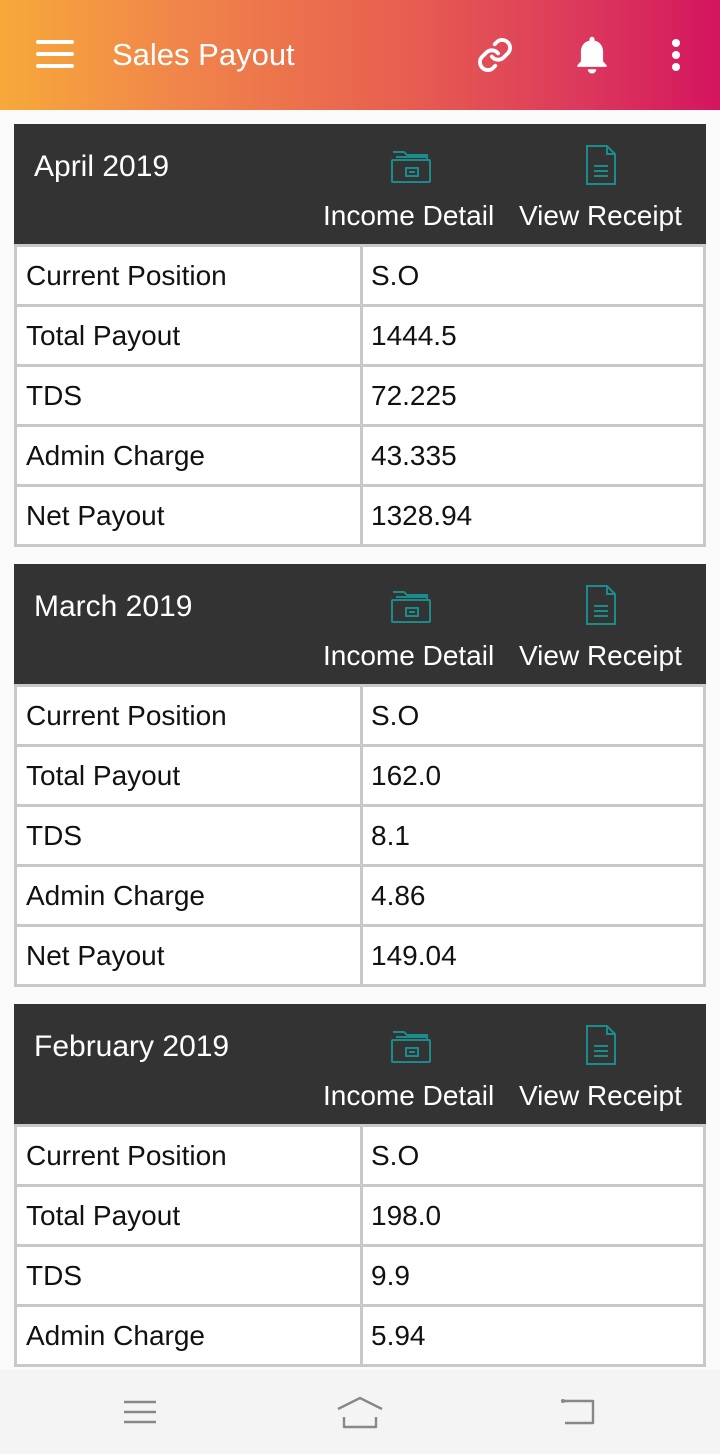 This screenshot has width=720, height=1454. I want to click on table-row: TDS 8.1, so click(360, 835).